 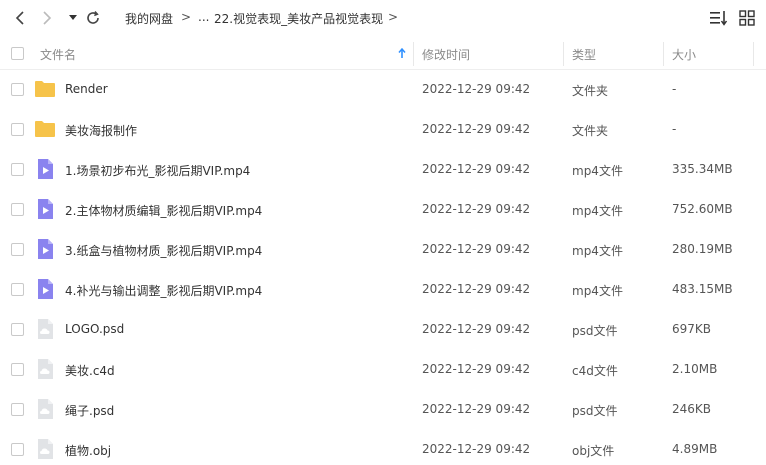 What do you see at coordinates (383, 410) in the screenshot?
I see `table-row: 绳子.psd 2022-12-29 09:42 psd文件 246KB` at bounding box center [383, 410].